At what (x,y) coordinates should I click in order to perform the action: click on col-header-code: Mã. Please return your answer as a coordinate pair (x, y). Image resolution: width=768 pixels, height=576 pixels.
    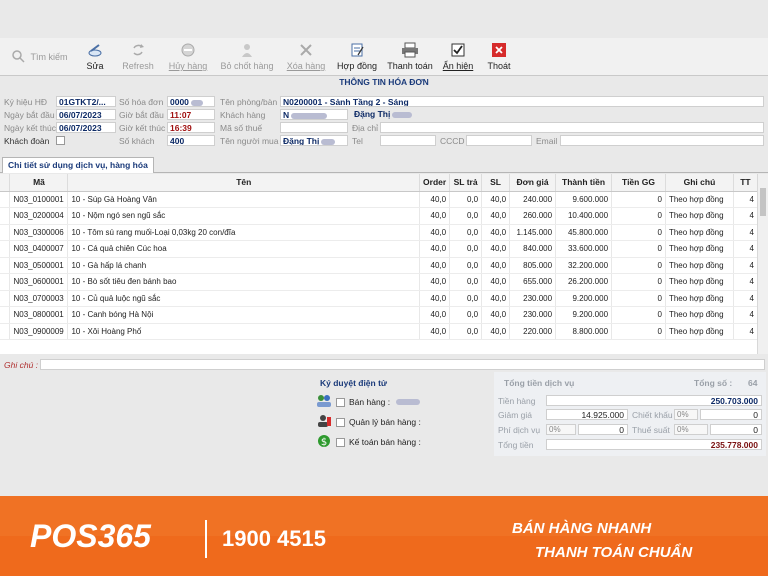
    Looking at the image, I should click on (39, 183).